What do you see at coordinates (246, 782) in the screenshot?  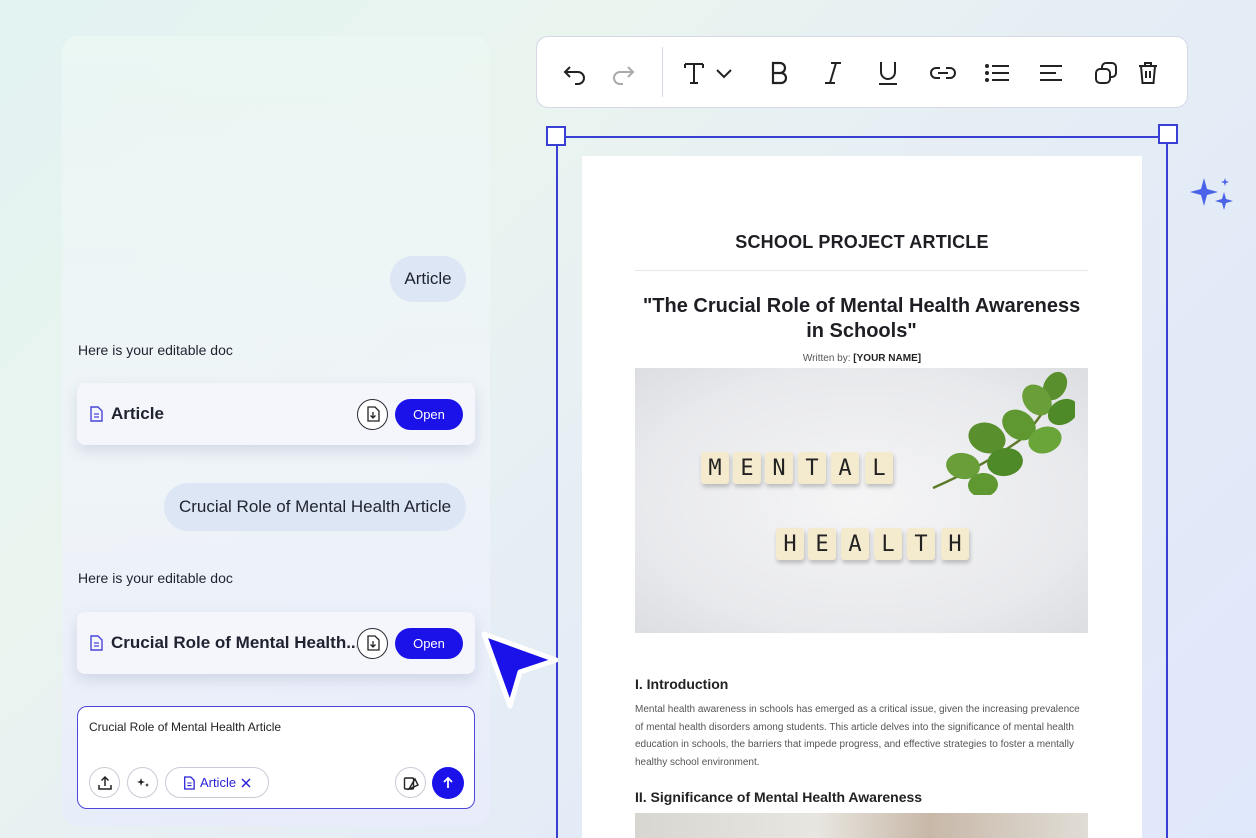 I see `close-icon` at bounding box center [246, 782].